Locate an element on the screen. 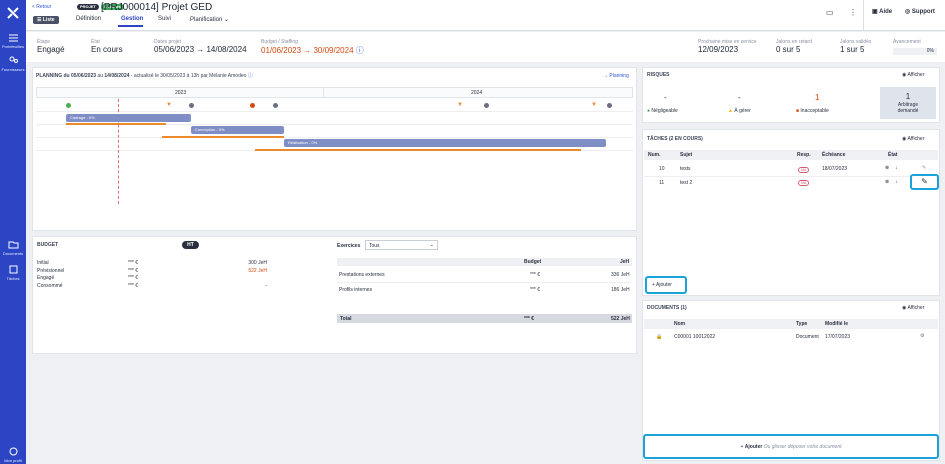  edit-task-button: ✎ is located at coordinates (924, 182).